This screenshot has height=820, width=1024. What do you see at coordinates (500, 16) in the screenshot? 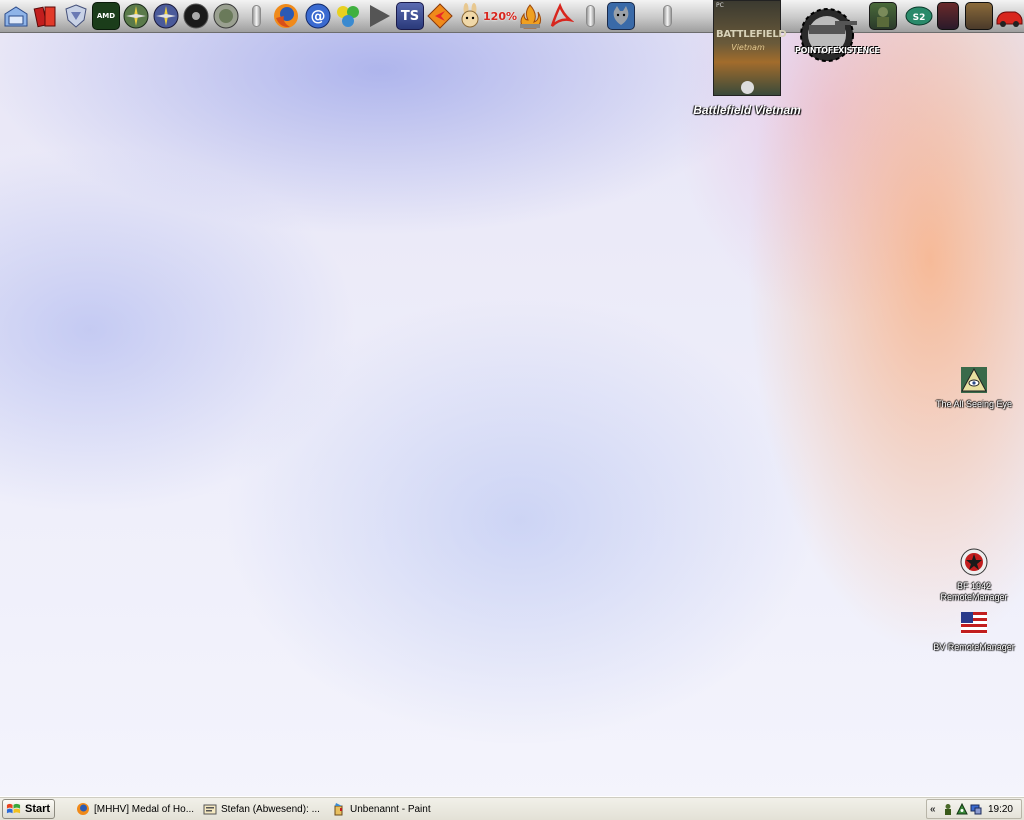
I see `zoom-percent-icon: 120%` at bounding box center [500, 16].